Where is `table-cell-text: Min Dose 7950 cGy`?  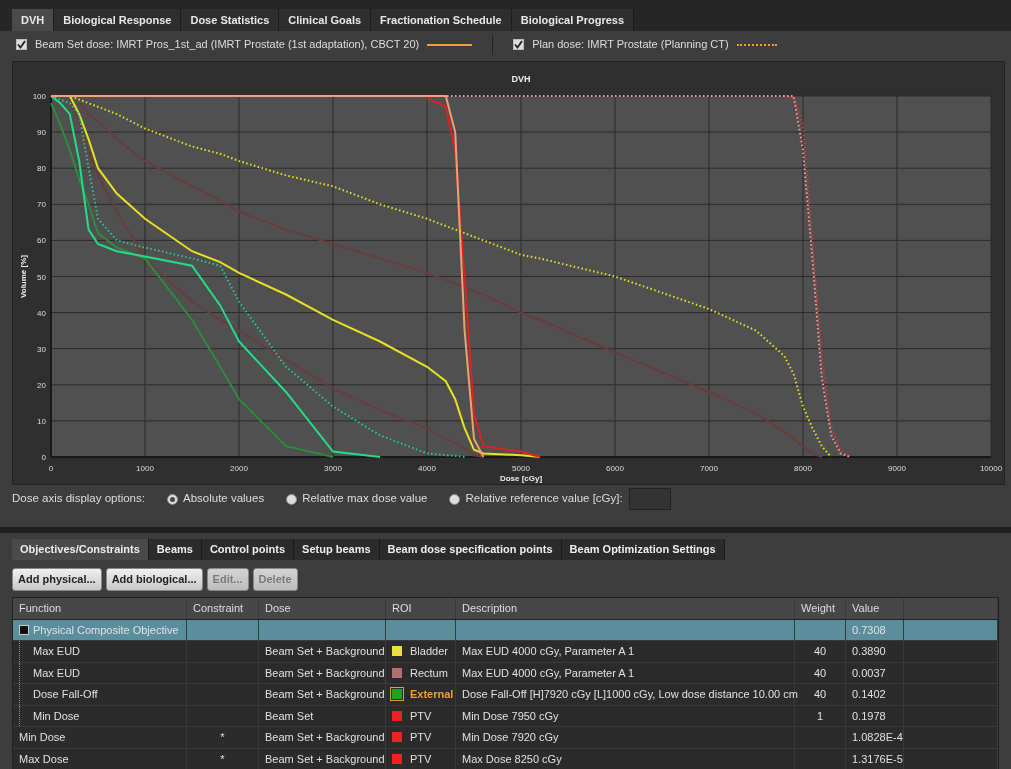 table-cell-text: Min Dose 7950 cGy is located at coordinates (510, 716).